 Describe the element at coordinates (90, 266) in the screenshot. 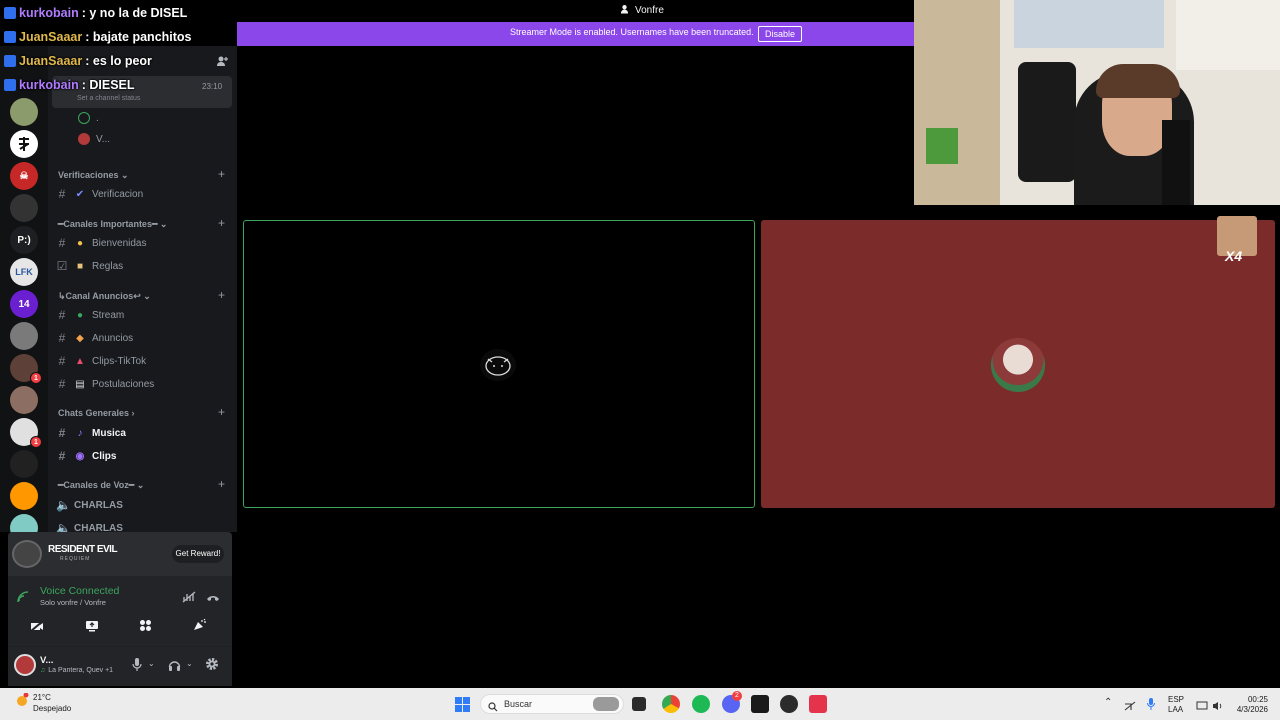

I see `channel-reglas: ☑ ■ Reglas` at that location.